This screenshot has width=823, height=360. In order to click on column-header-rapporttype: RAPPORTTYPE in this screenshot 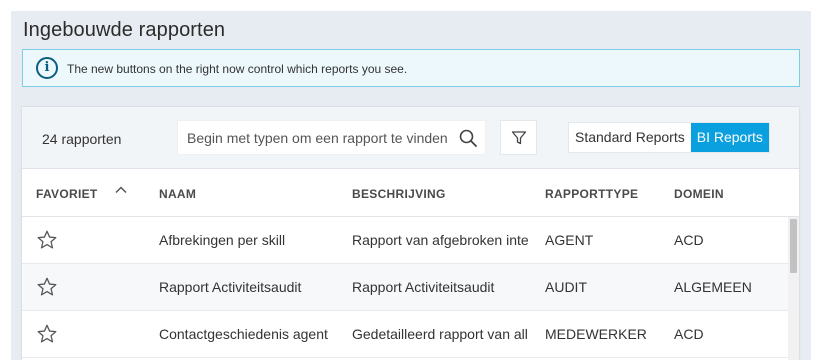, I will do `click(591, 194)`.